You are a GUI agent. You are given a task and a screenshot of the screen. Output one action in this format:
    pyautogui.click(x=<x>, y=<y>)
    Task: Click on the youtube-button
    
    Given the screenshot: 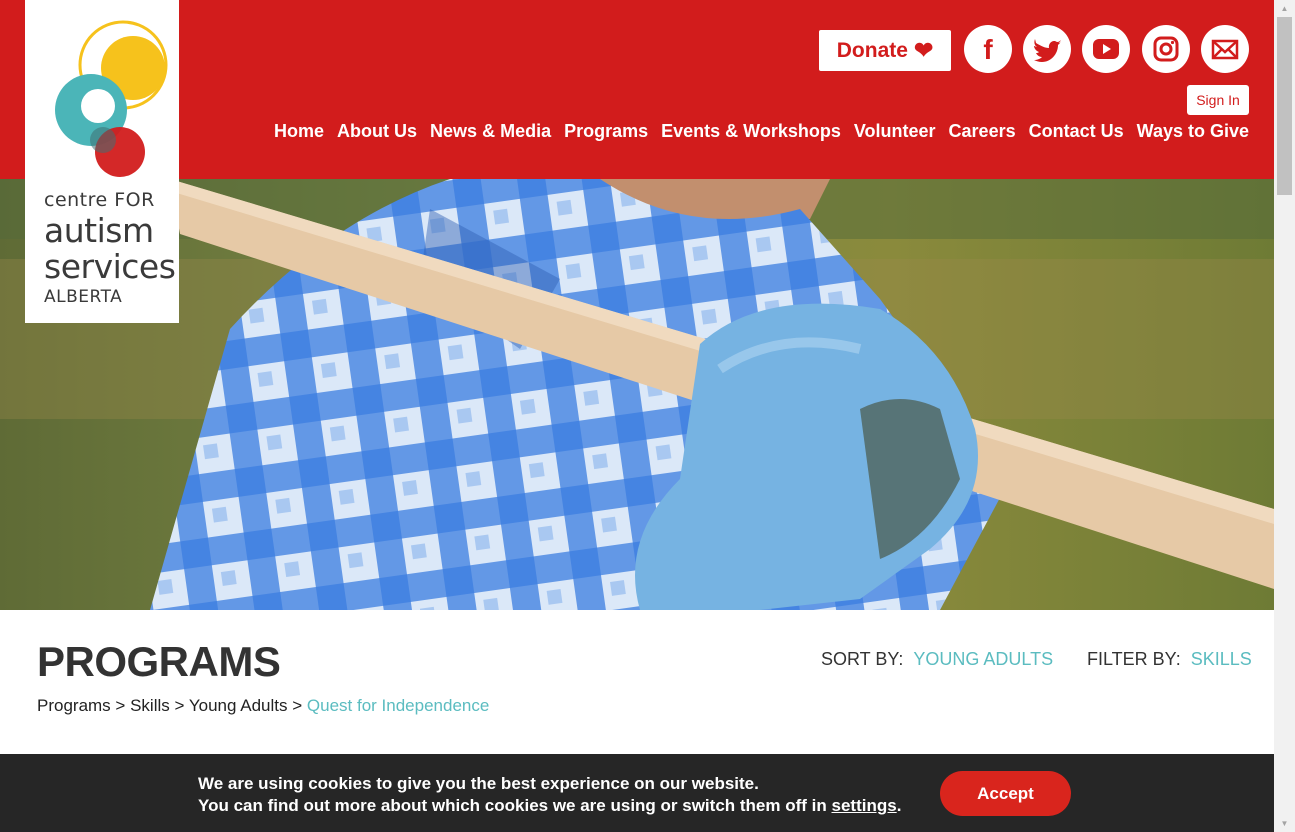 What is the action you would take?
    pyautogui.click(x=1106, y=49)
    